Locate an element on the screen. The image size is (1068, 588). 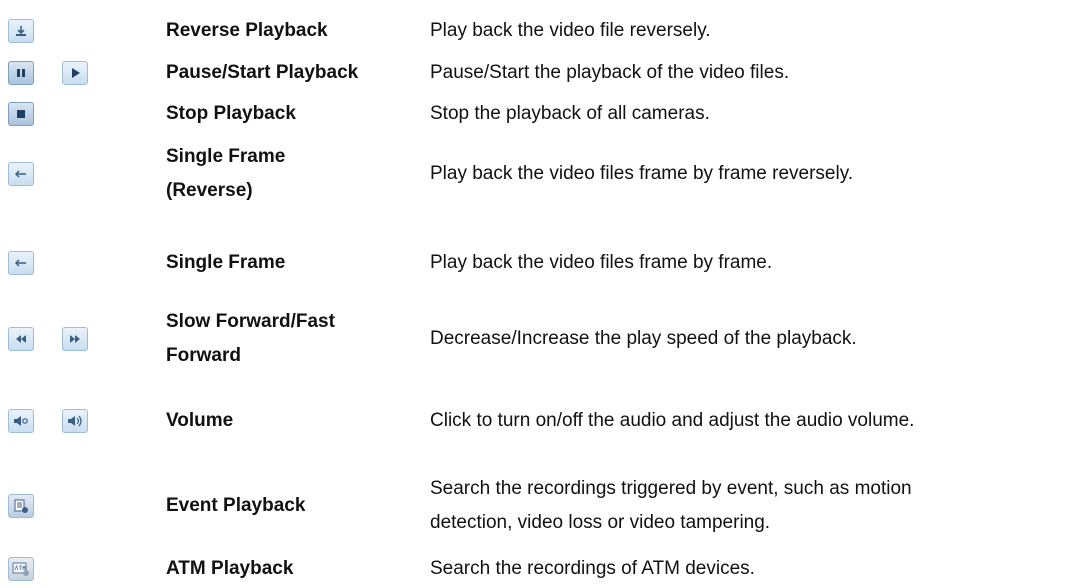
atm-playback-icon is located at coordinates (21, 569).